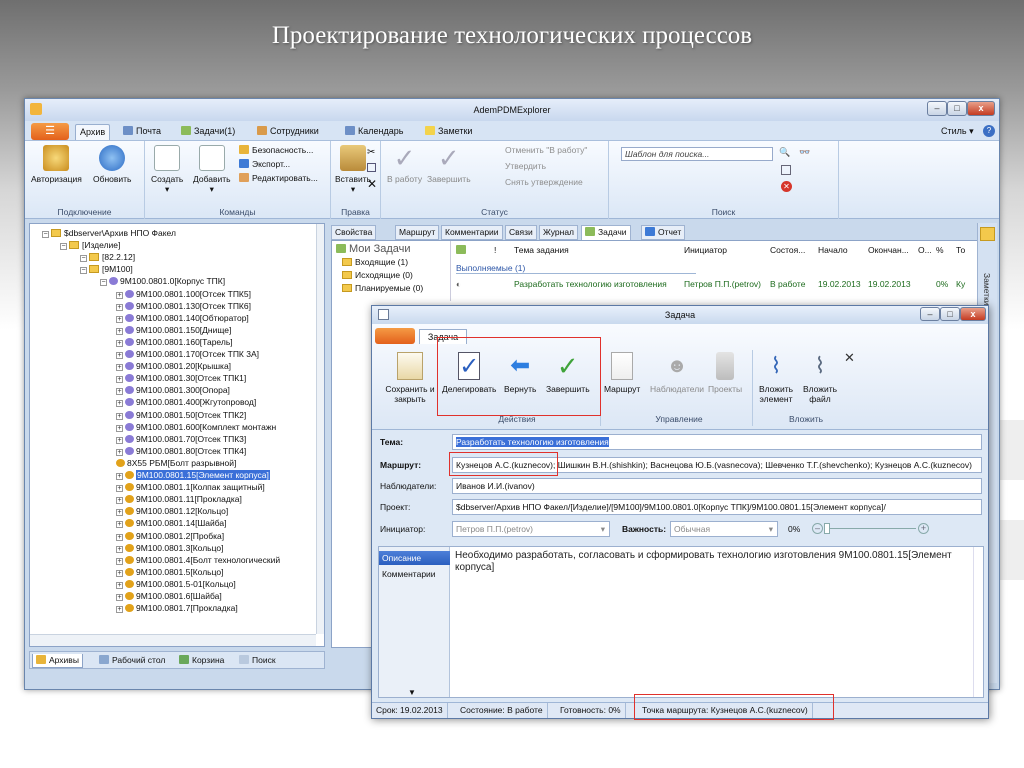 Image resolution: width=1024 pixels, height=768 pixels. What do you see at coordinates (181, 439) in the screenshot?
I see `tree-item: +9М100.0801.70[Отсек ТПК3]` at bounding box center [181, 439].